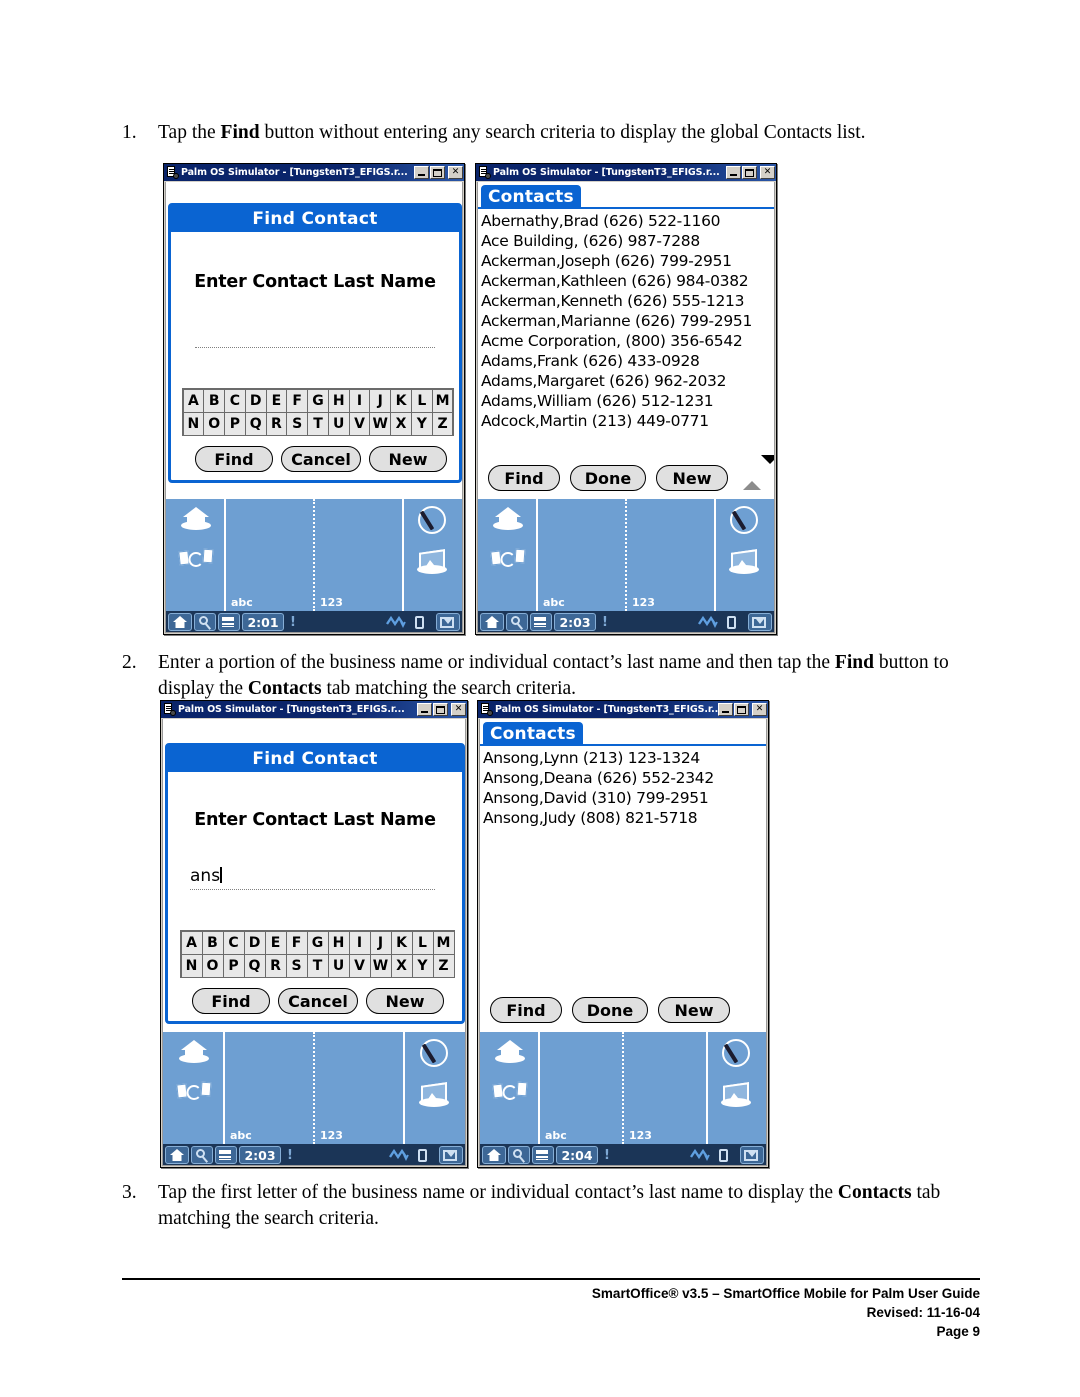 The image size is (1080, 1397). Describe the element at coordinates (191, 942) in the screenshot. I see `key-a: A` at that location.